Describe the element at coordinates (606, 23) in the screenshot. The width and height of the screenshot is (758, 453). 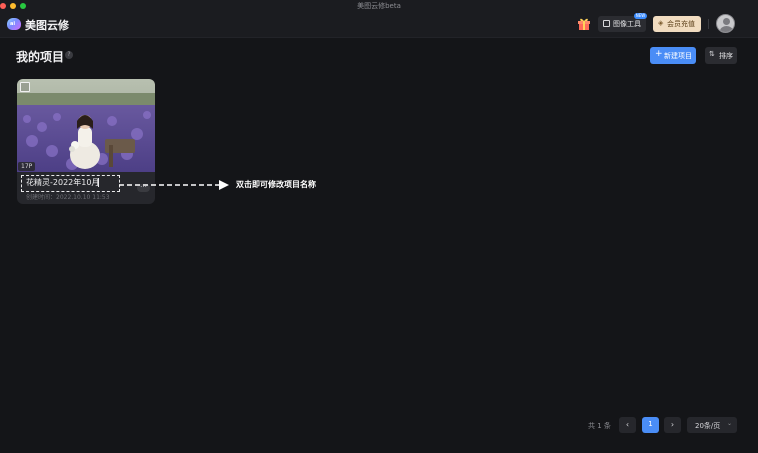
I see `image-tool-icon` at that location.